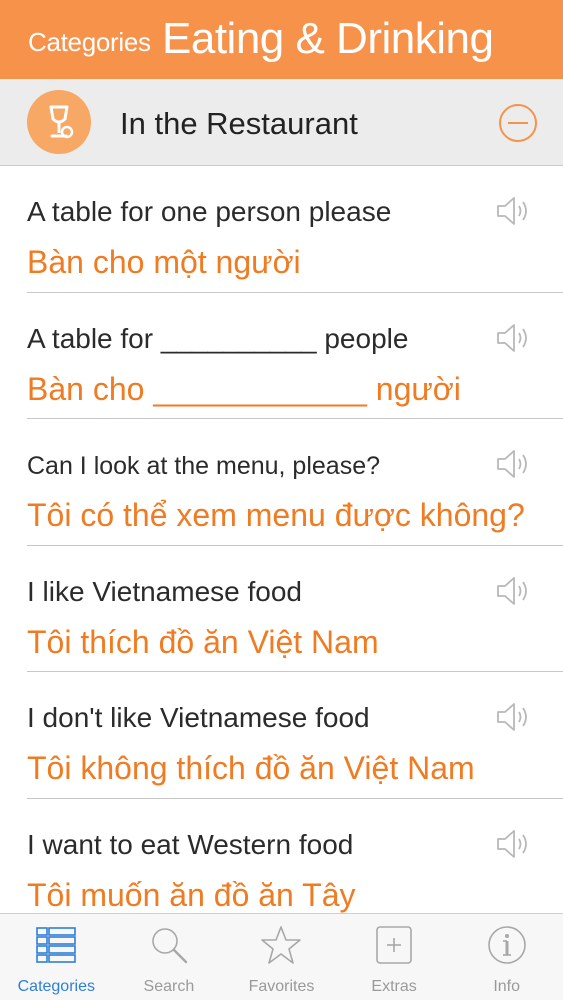 The height and width of the screenshot is (1000, 563). I want to click on tab-favorites: Favorites, so click(281, 957).